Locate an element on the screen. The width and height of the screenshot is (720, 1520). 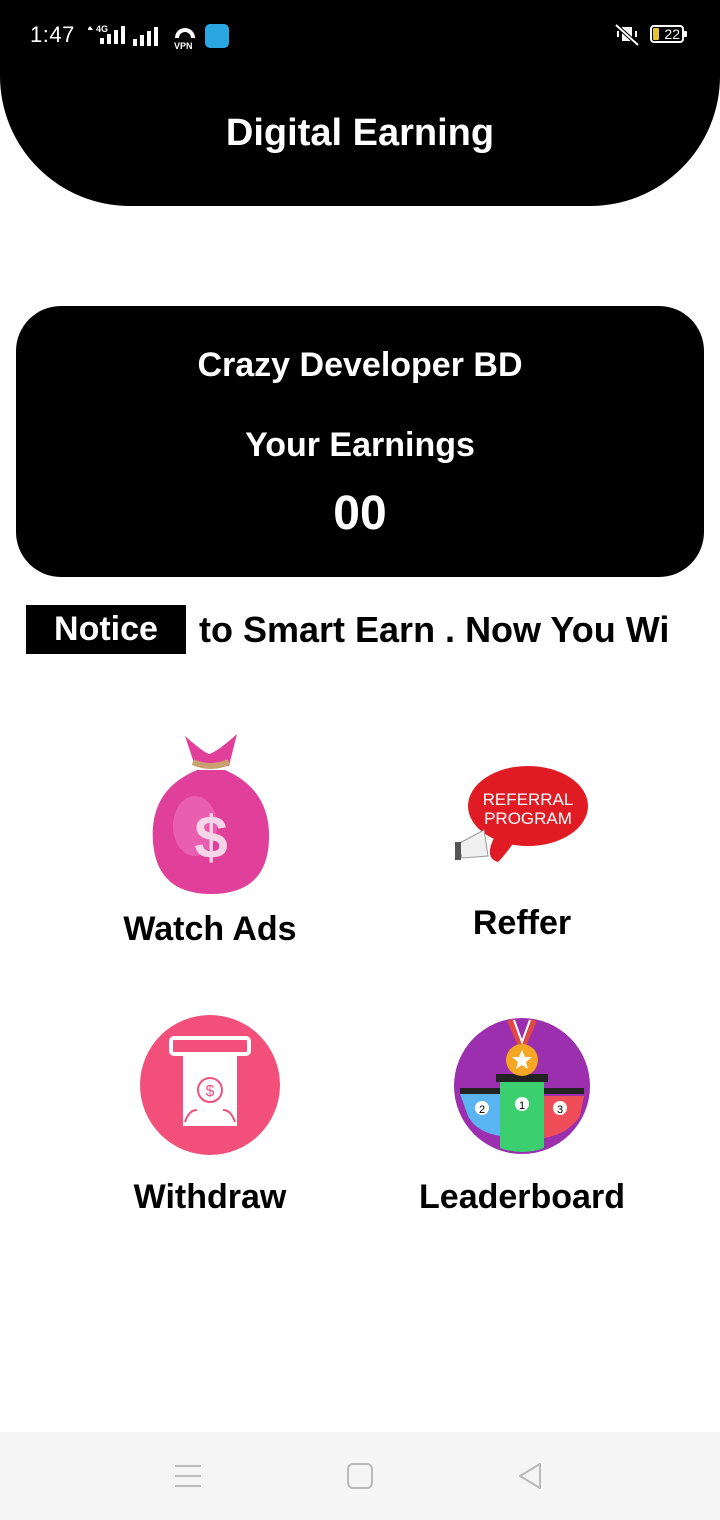
earnings-value: 00 is located at coordinates (360, 513).